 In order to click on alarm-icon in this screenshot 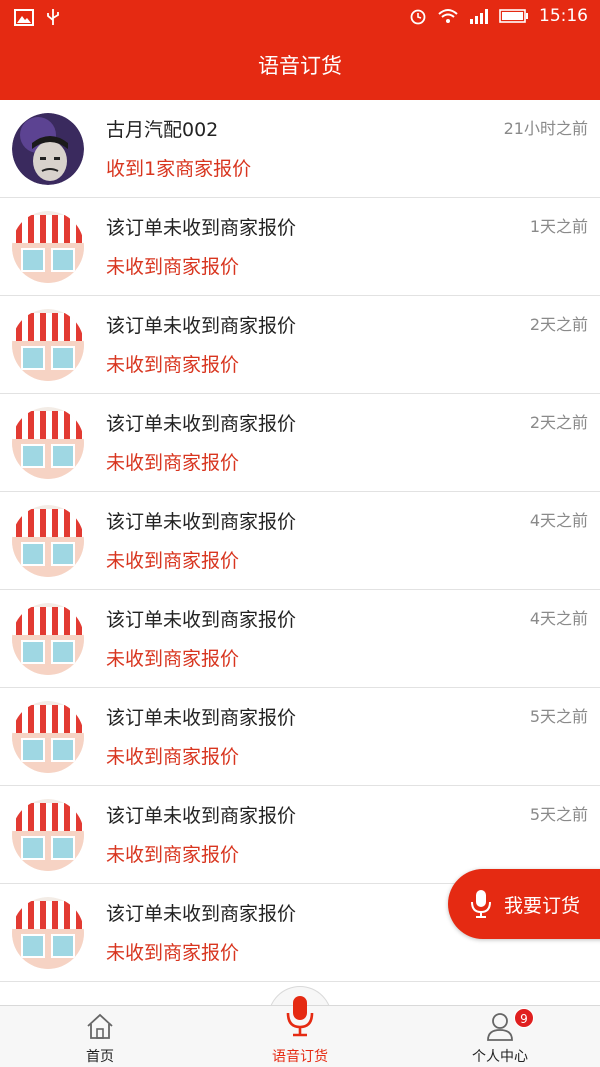, I will do `click(418, 17)`.